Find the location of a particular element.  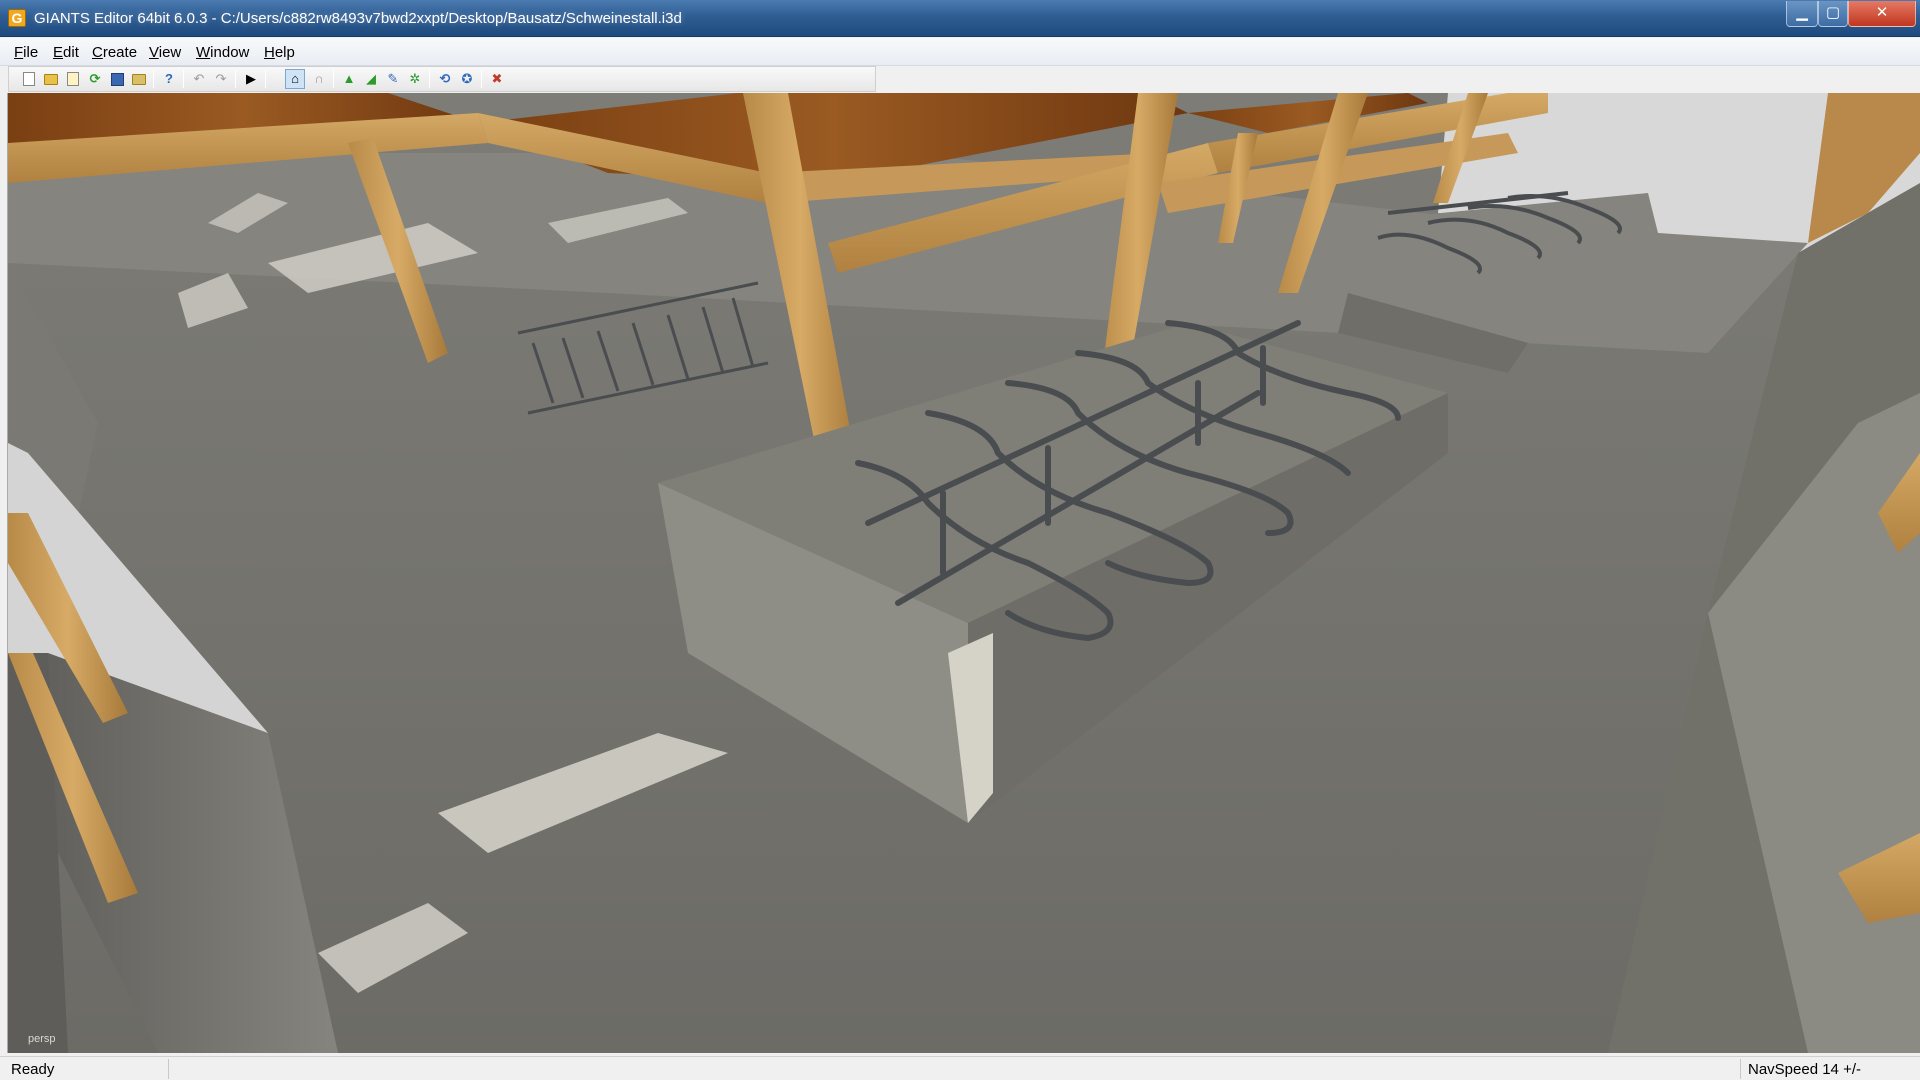

magnet-icon: ∩ is located at coordinates (319, 79).